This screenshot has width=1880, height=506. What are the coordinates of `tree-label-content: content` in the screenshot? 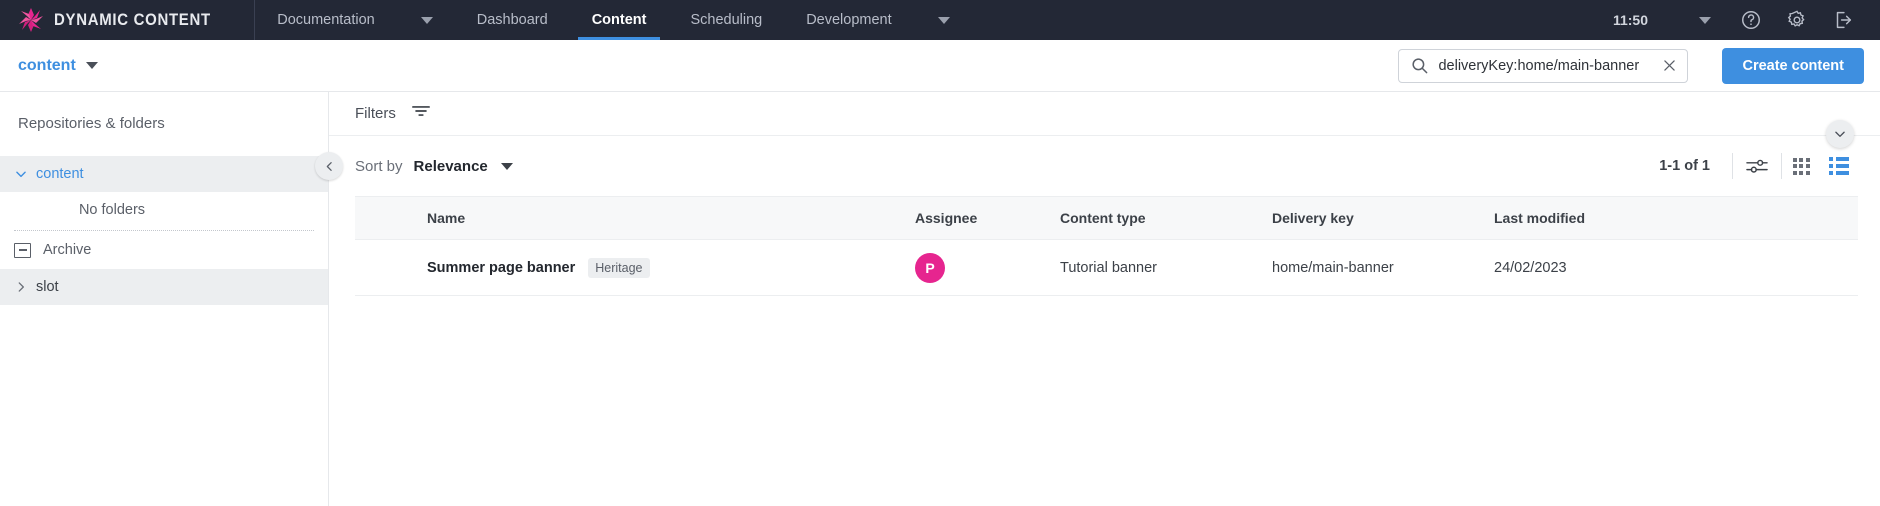 It's located at (60, 174).